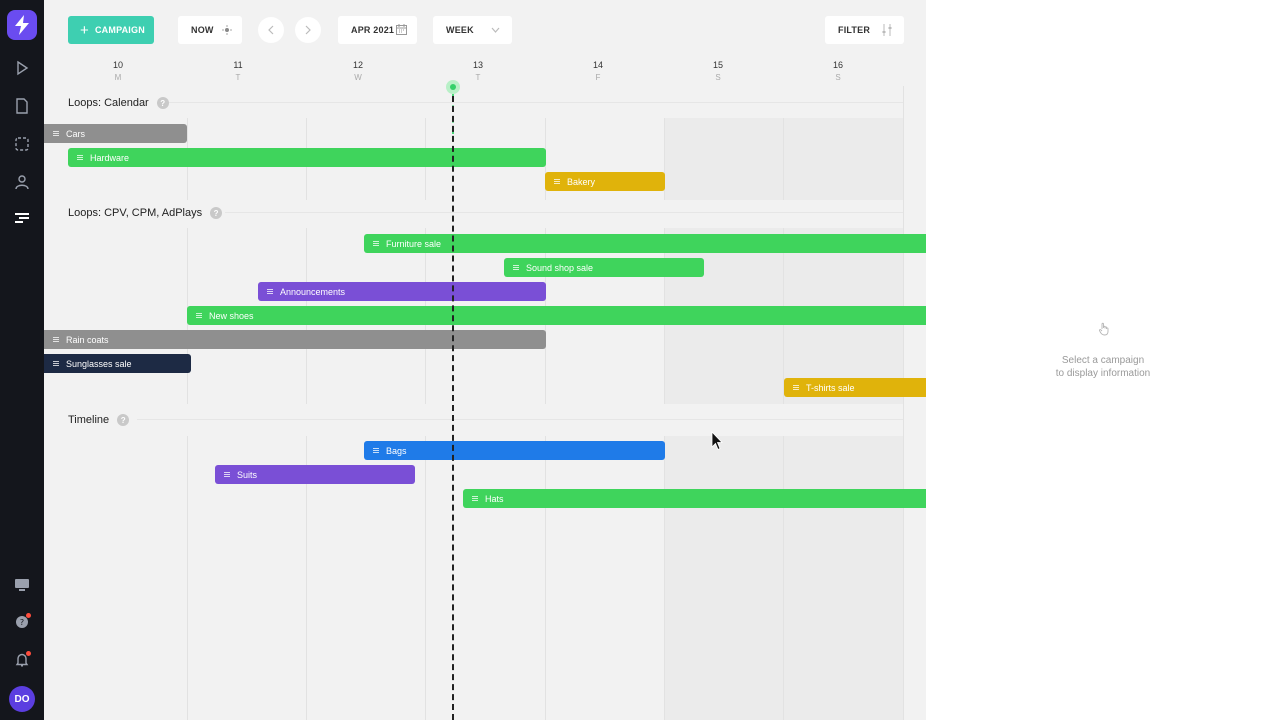 The image size is (1280, 720). I want to click on chevron-down-icon, so click(495, 30).